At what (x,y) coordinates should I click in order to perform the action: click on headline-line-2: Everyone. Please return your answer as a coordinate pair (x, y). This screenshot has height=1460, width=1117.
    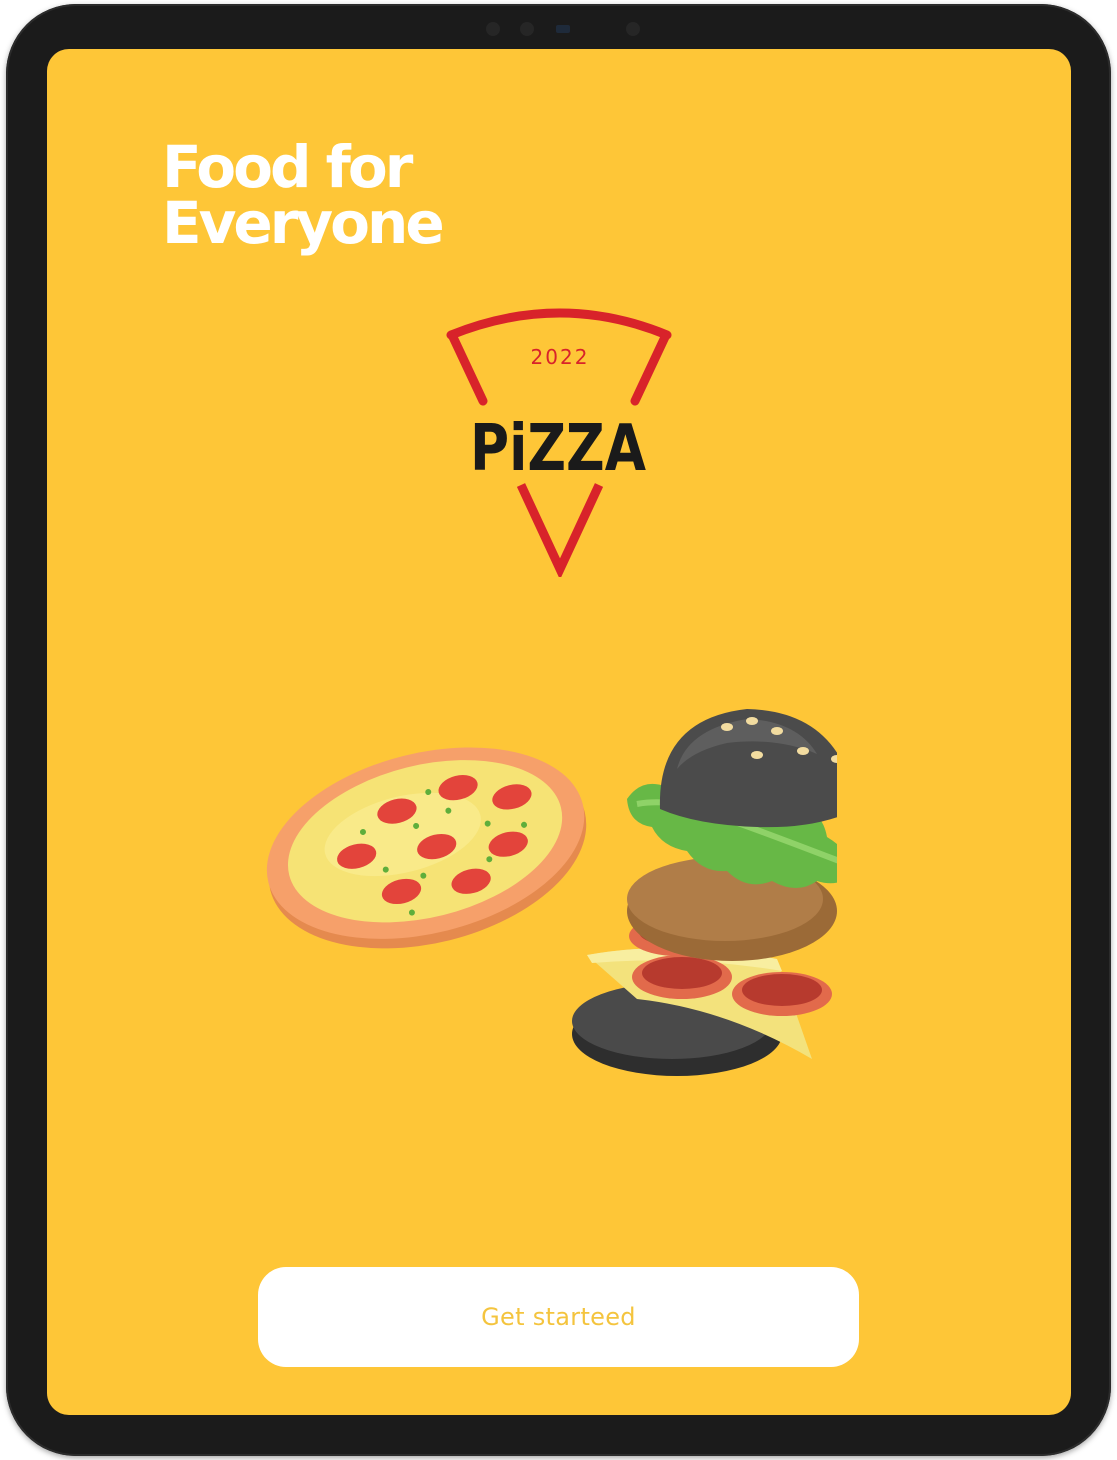
    Looking at the image, I should click on (303, 223).